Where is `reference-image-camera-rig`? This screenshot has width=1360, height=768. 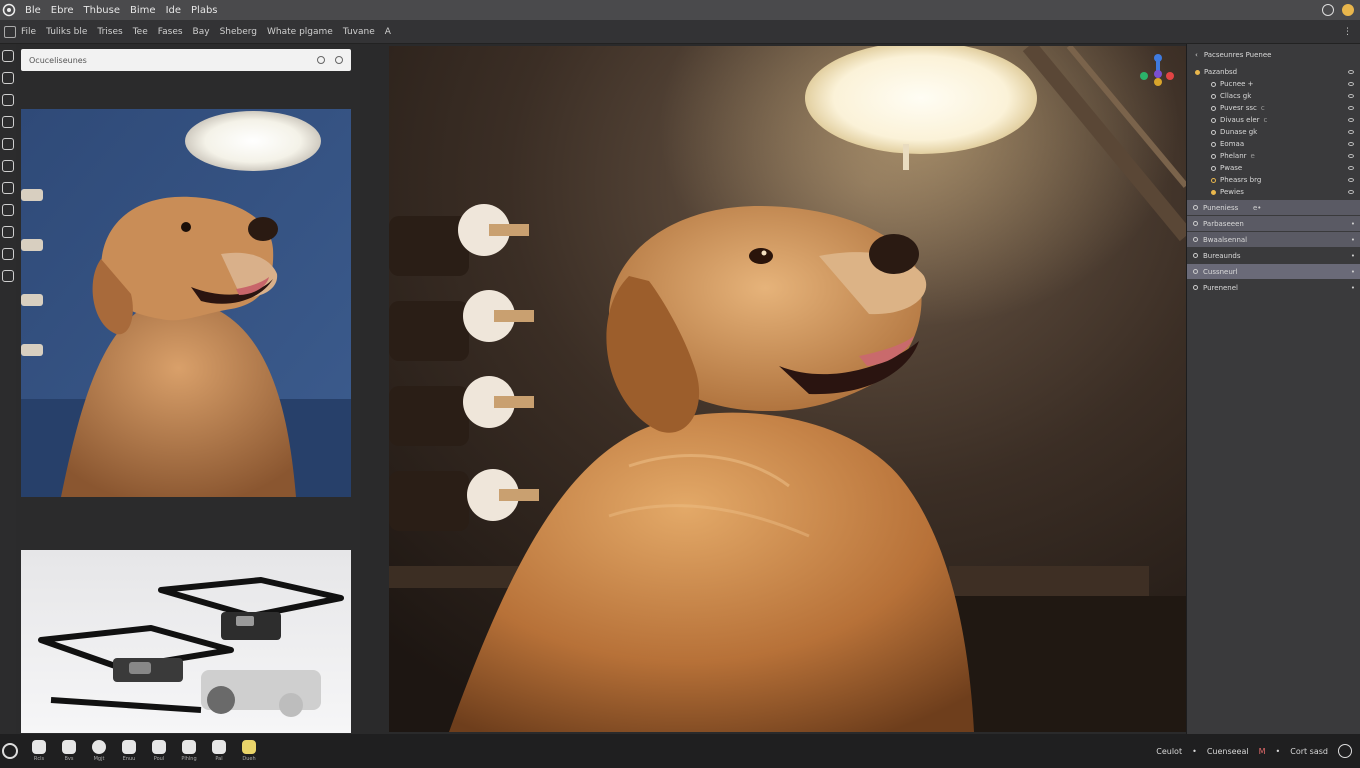
reference-image-camera-rig is located at coordinates (186, 641).